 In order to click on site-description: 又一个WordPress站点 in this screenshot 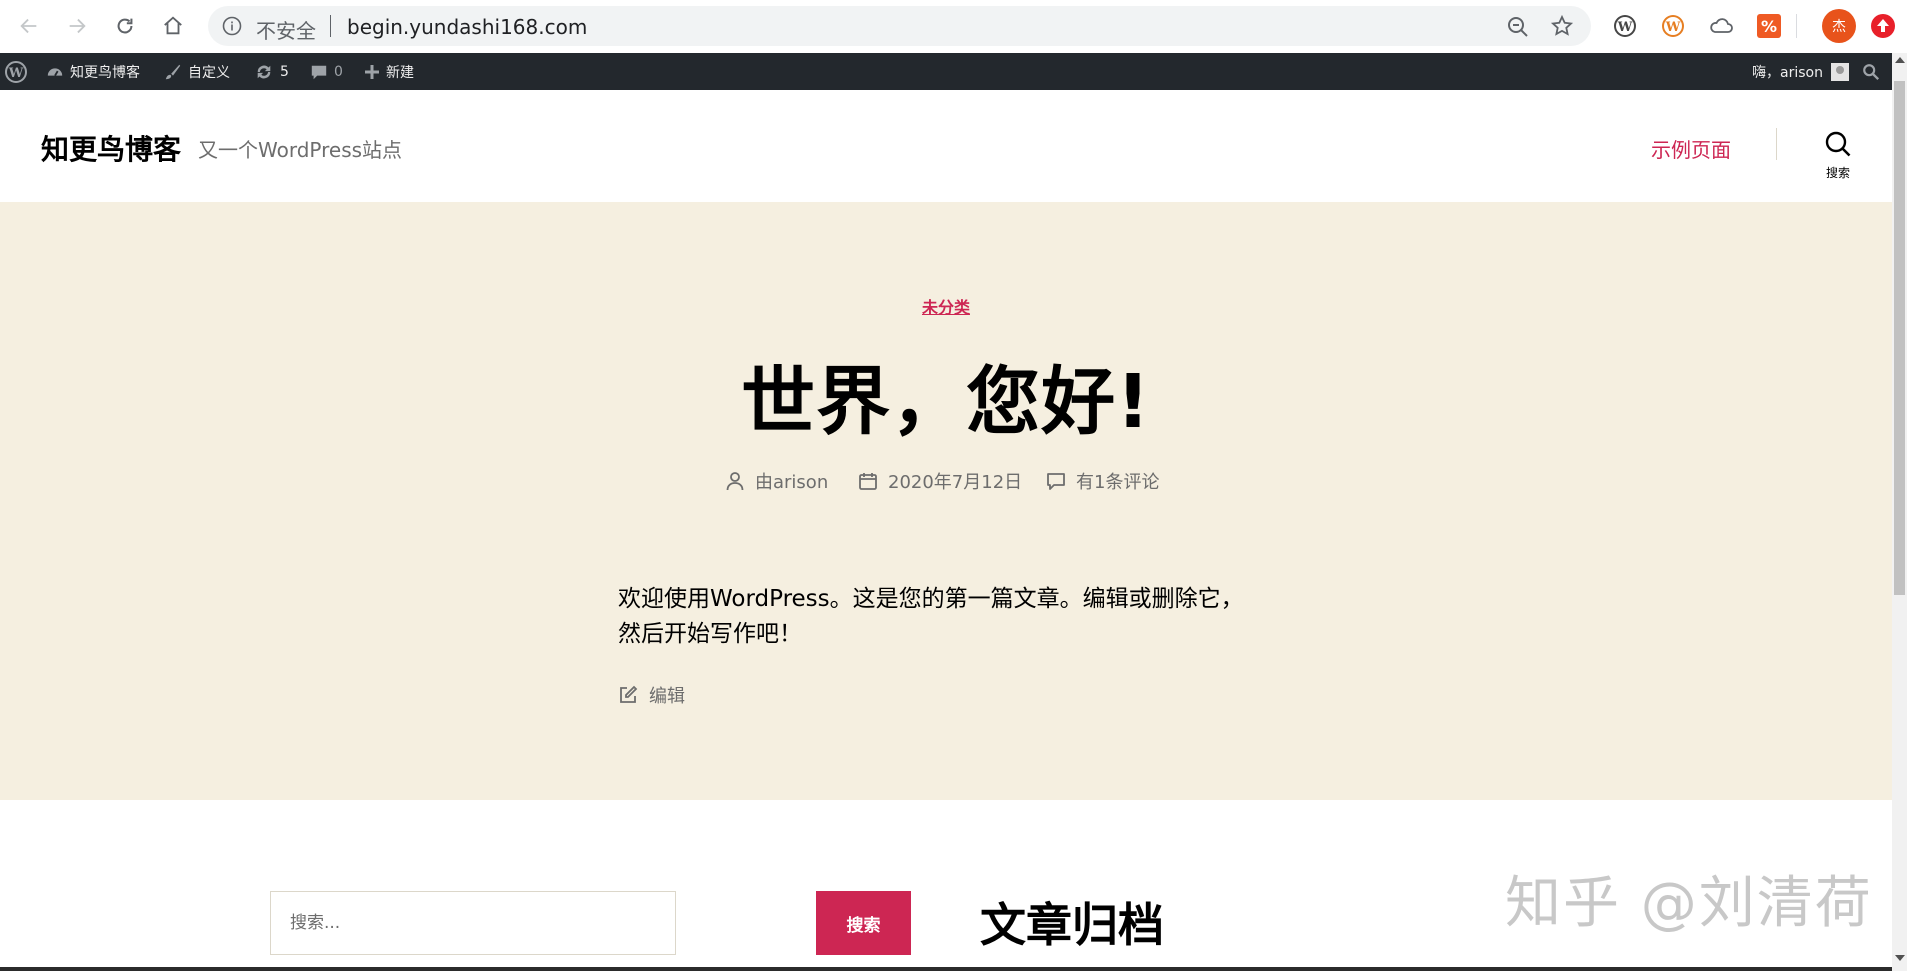, I will do `click(300, 150)`.